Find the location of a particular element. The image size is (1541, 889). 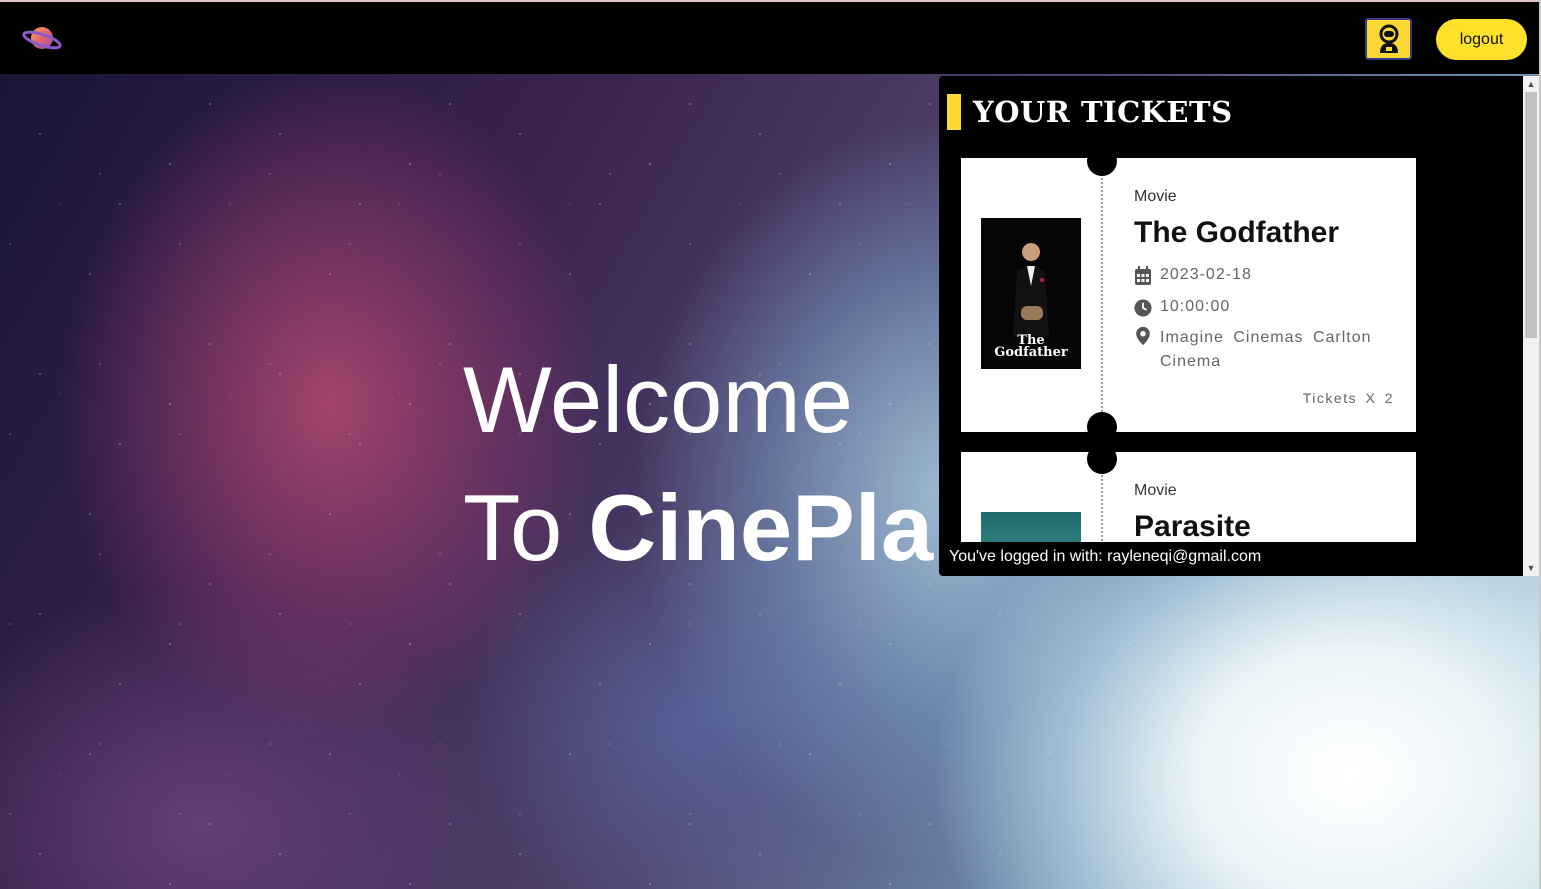

ticket-time-row: 10:00:00 is located at coordinates (1269, 308).